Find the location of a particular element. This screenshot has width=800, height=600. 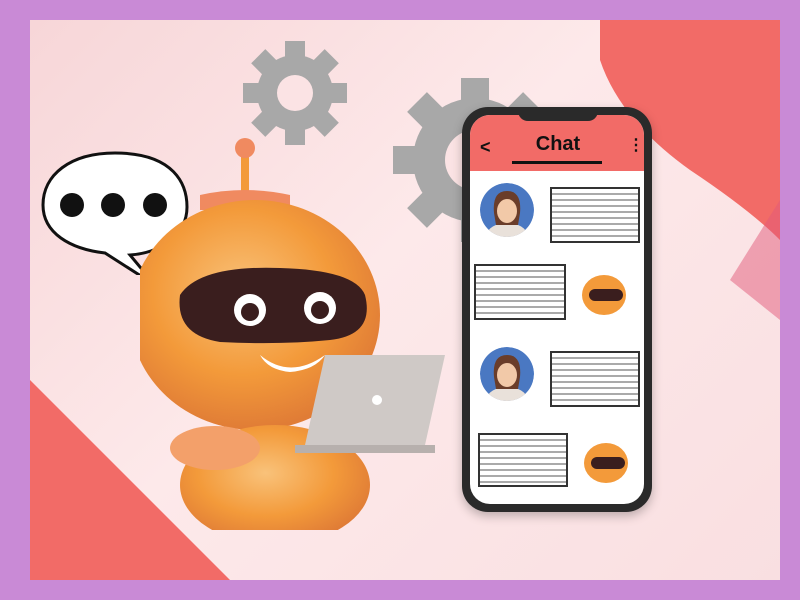

chat-screen: < Chat ⋮ is located at coordinates (557, 309).